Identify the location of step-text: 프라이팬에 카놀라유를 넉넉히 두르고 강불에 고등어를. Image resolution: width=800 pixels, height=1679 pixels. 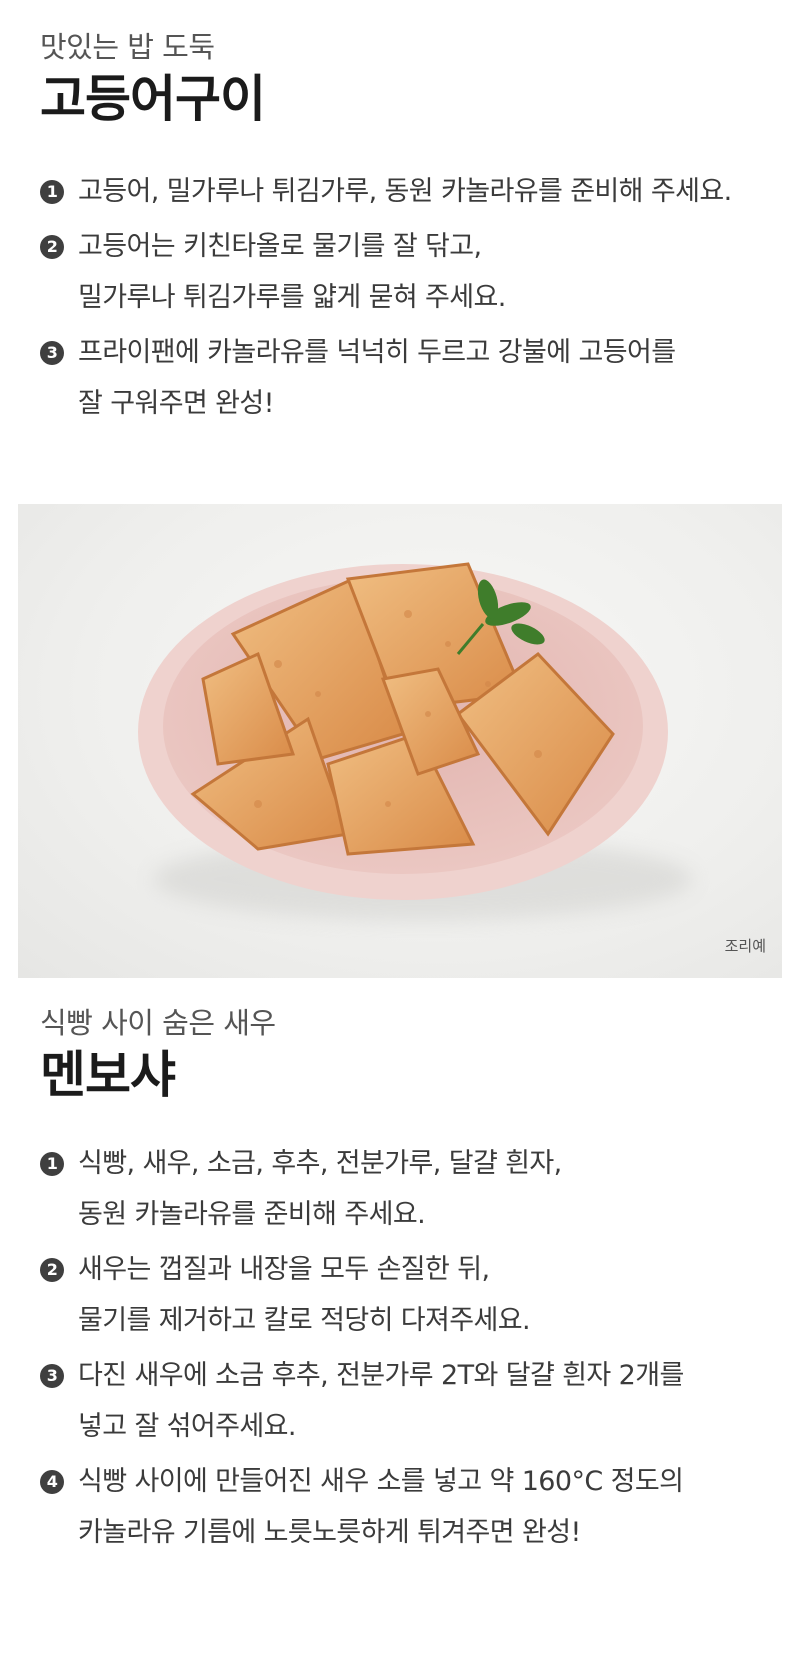
(377, 353).